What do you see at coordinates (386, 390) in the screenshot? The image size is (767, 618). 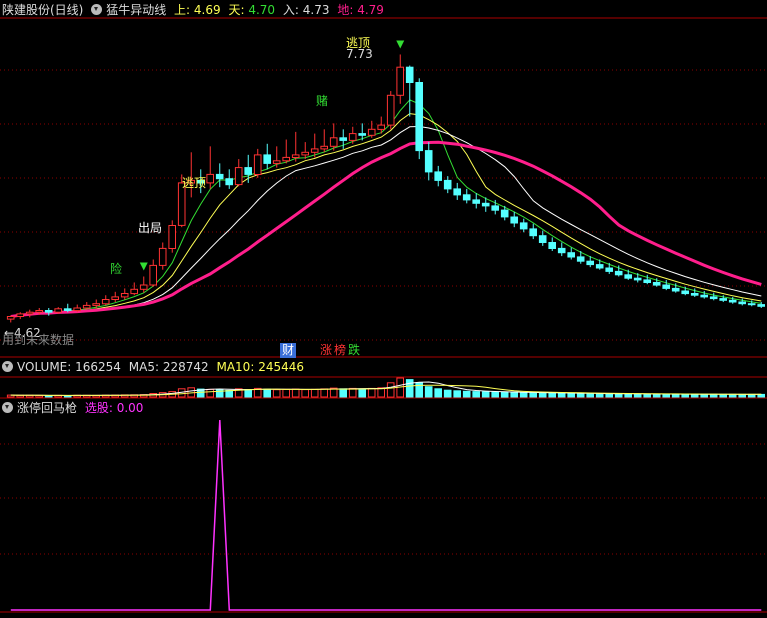 I see `volume-ma10-line` at bounding box center [386, 390].